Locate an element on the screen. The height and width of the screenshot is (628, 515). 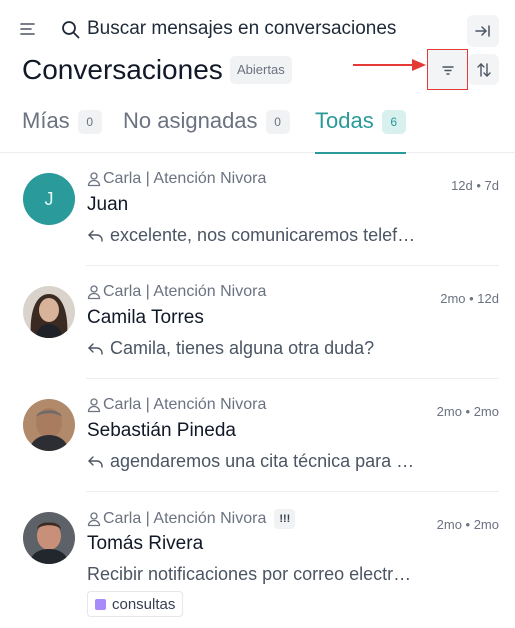
contact-name: Juan is located at coordinates (108, 204).